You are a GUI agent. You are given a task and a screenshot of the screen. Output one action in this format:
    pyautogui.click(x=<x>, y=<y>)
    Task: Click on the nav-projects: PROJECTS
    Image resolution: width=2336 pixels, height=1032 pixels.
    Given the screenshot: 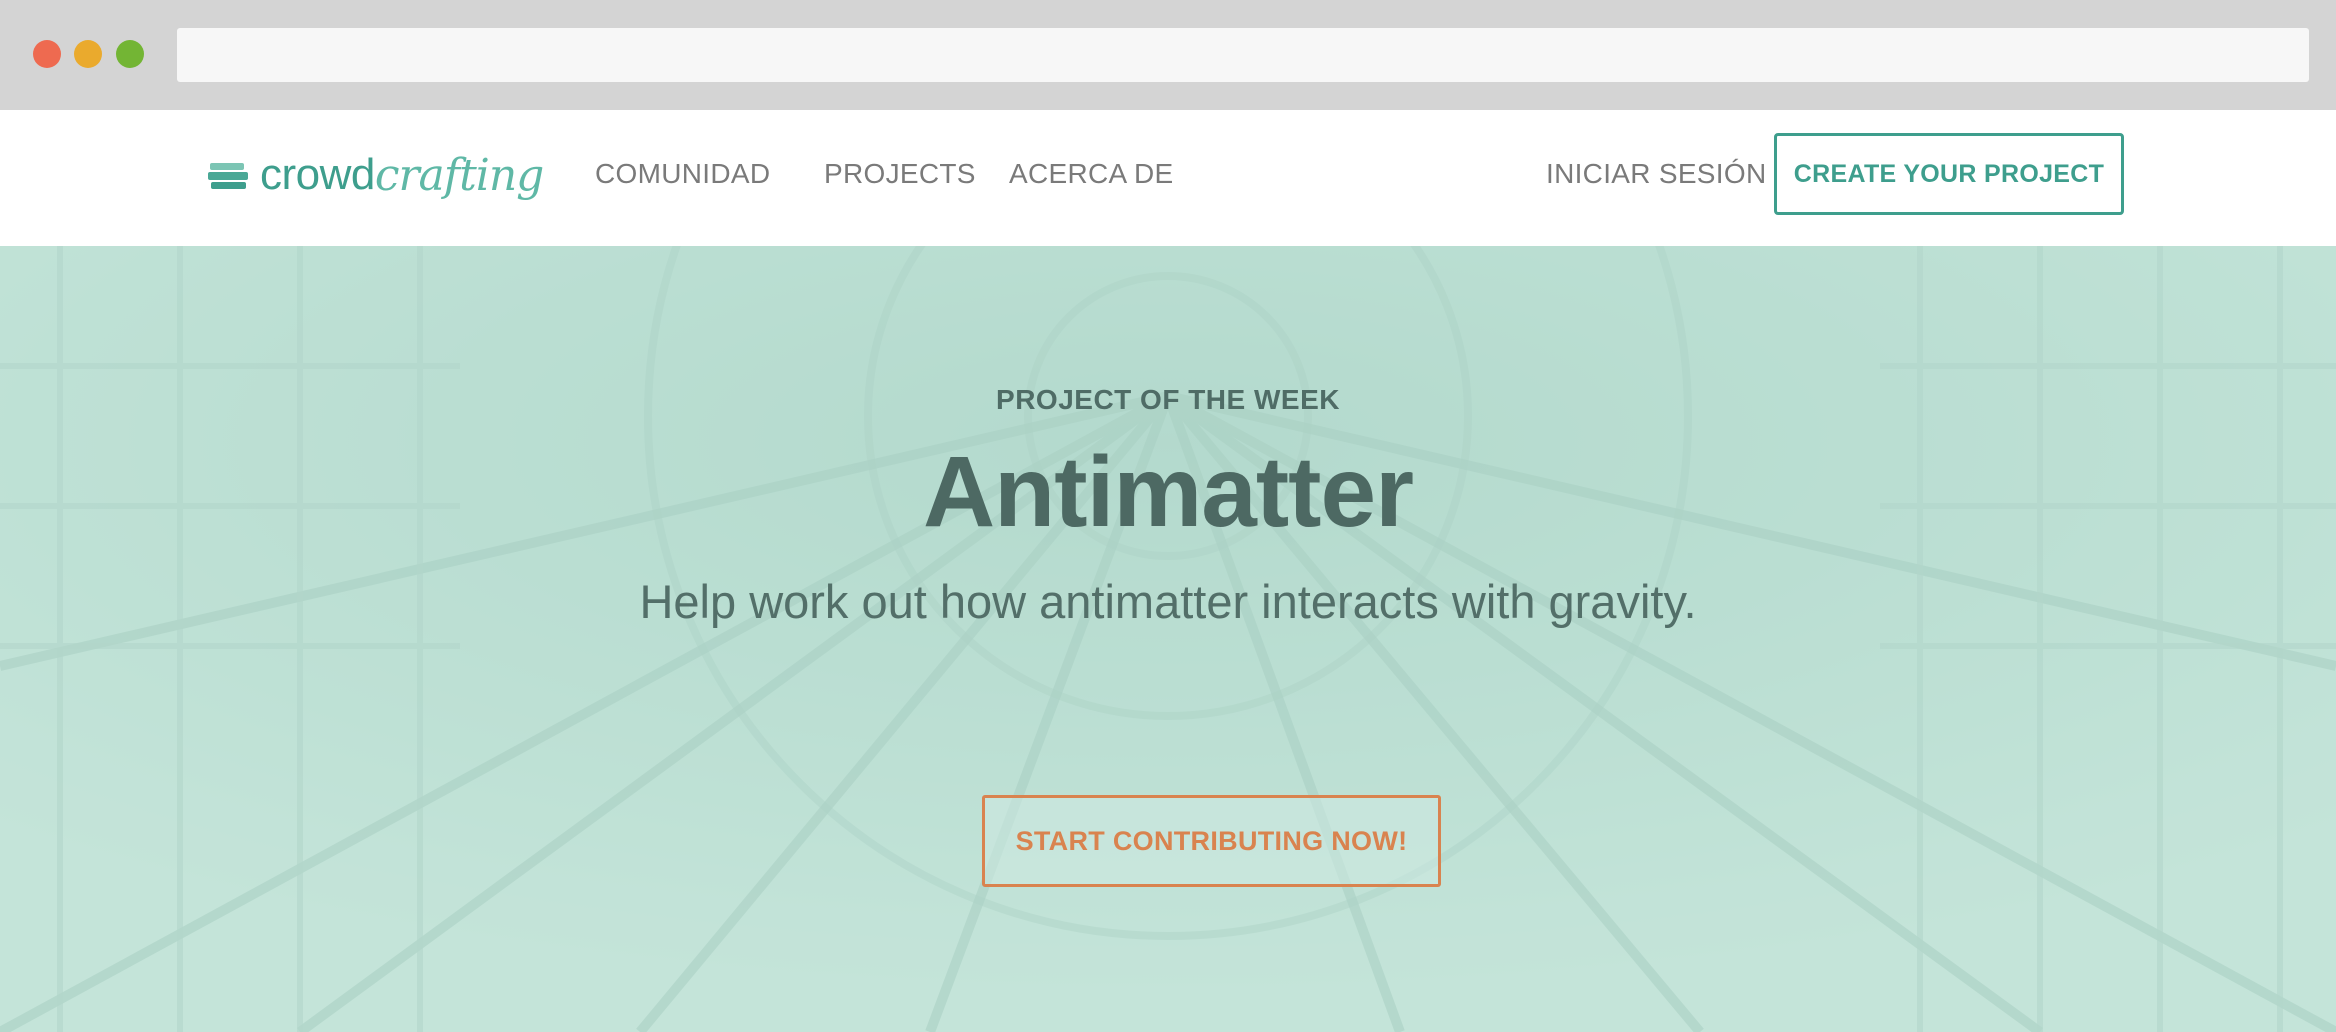 What is the action you would take?
    pyautogui.click(x=900, y=174)
    